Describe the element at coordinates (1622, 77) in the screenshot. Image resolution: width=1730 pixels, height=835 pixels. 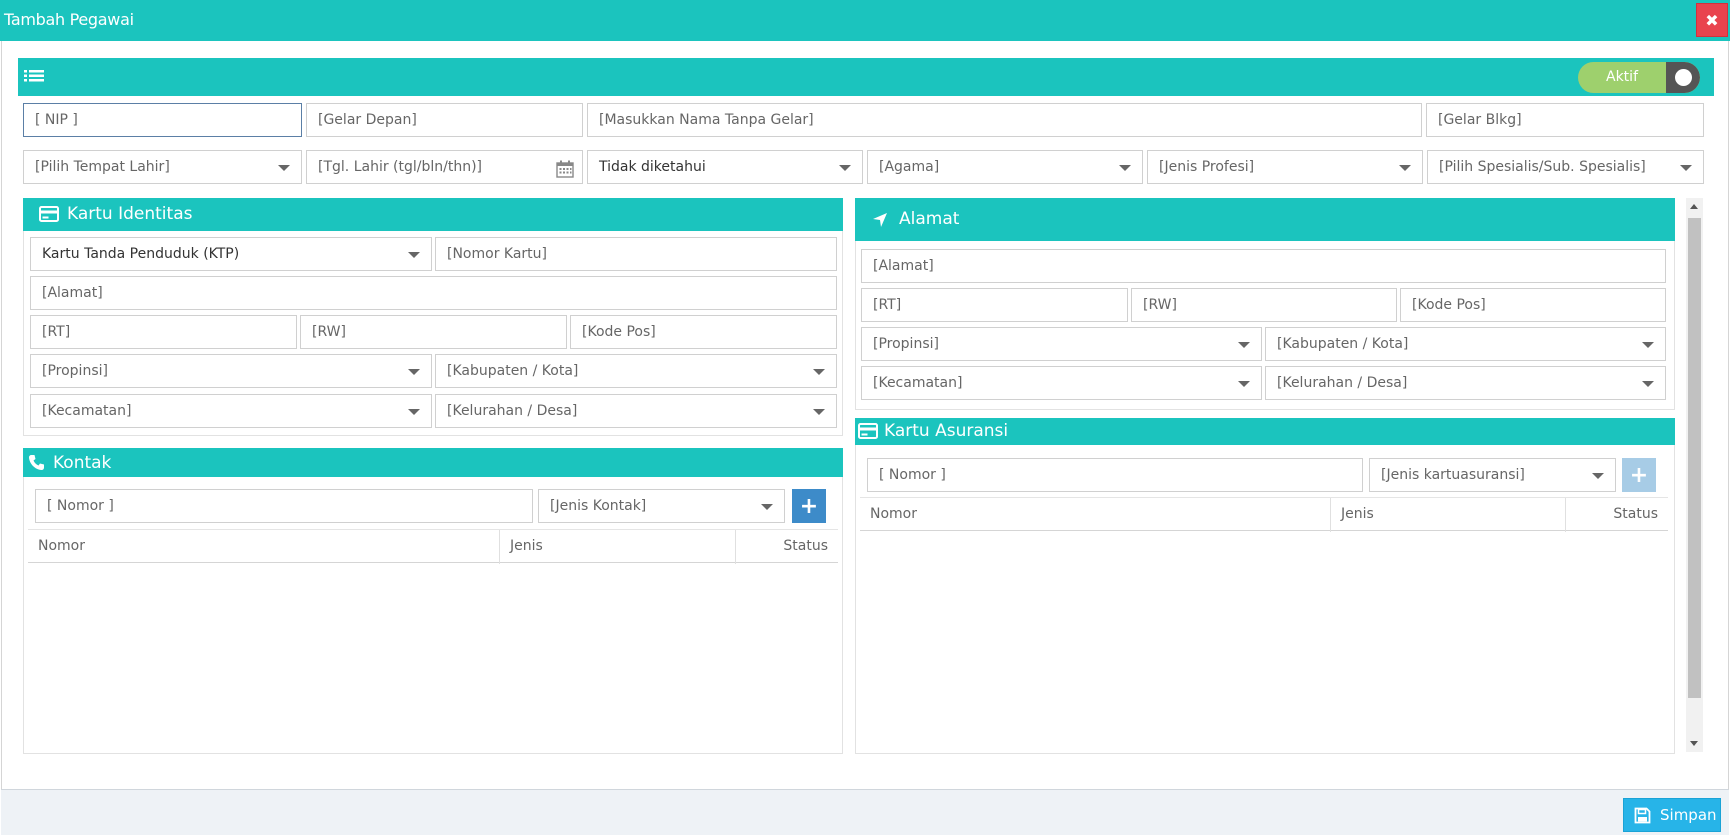
I see `status-toggle-label: Aktif` at that location.